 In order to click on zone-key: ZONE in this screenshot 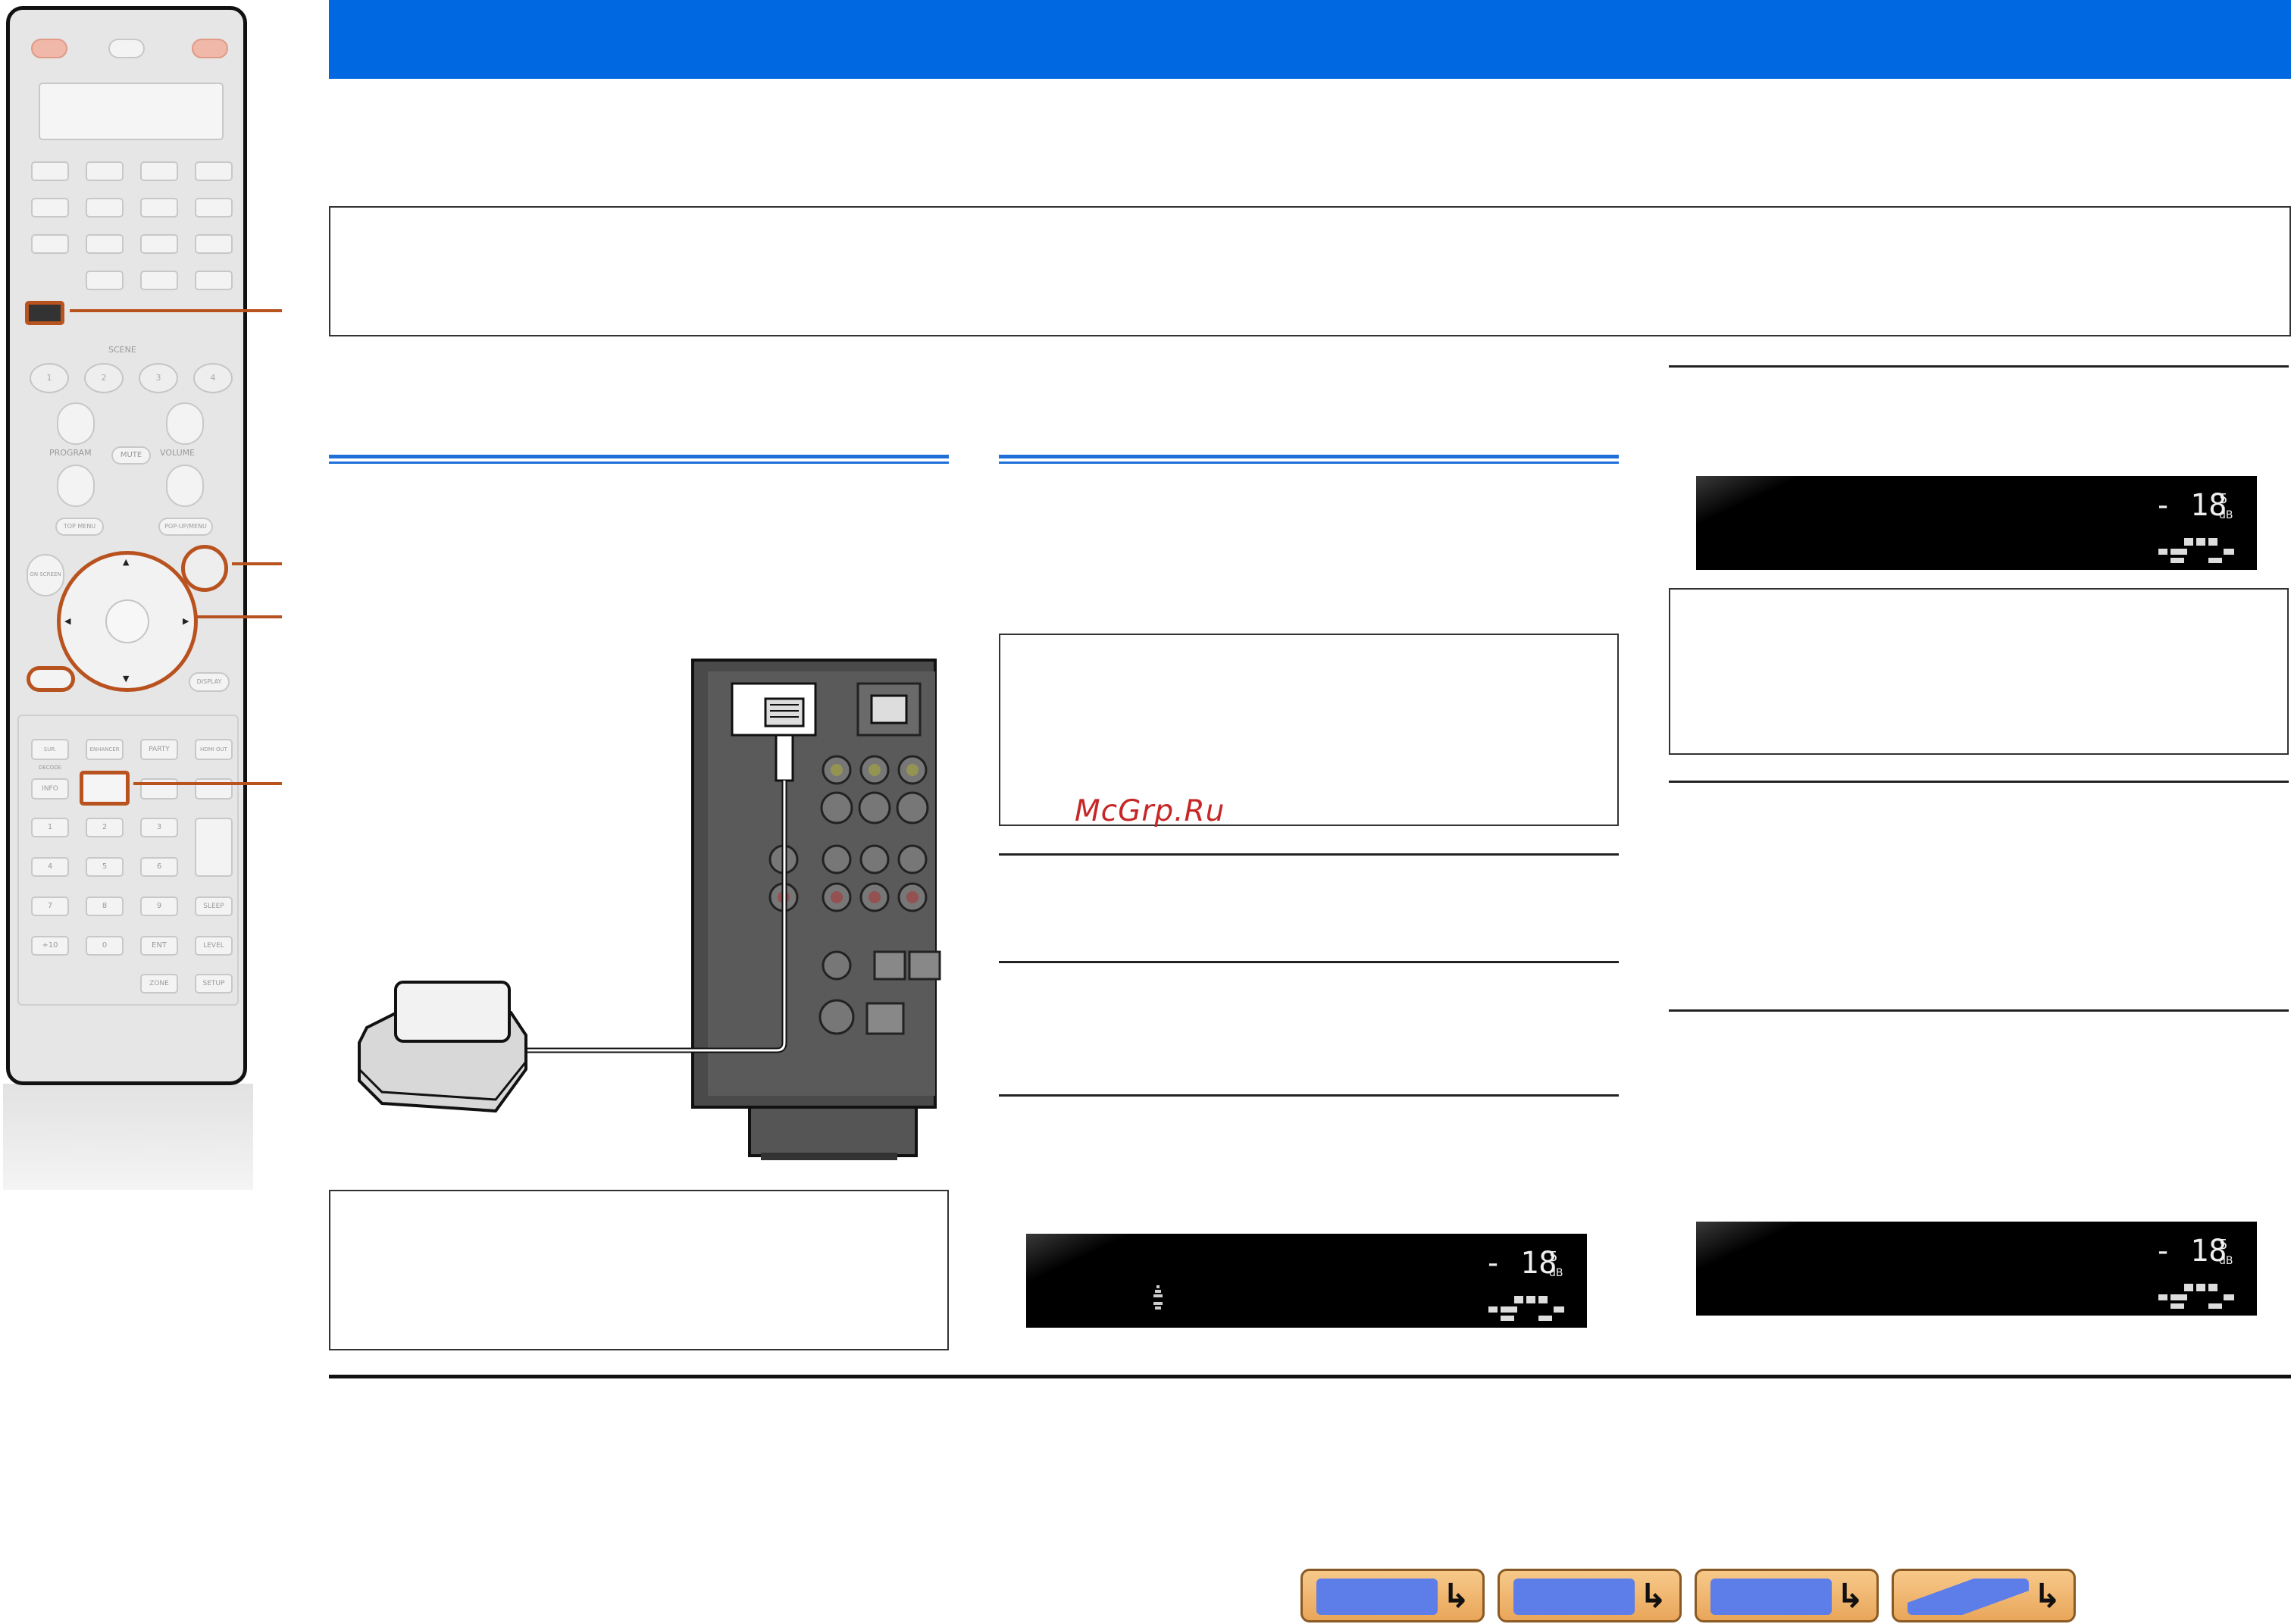, I will do `click(159, 983)`.